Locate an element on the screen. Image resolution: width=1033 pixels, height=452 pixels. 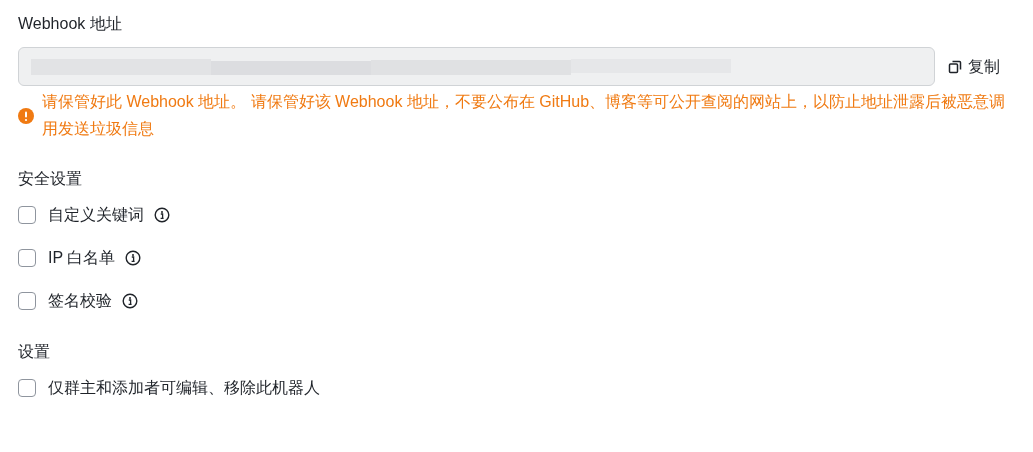
option-label: 自定义关键词 is located at coordinates (96, 214).